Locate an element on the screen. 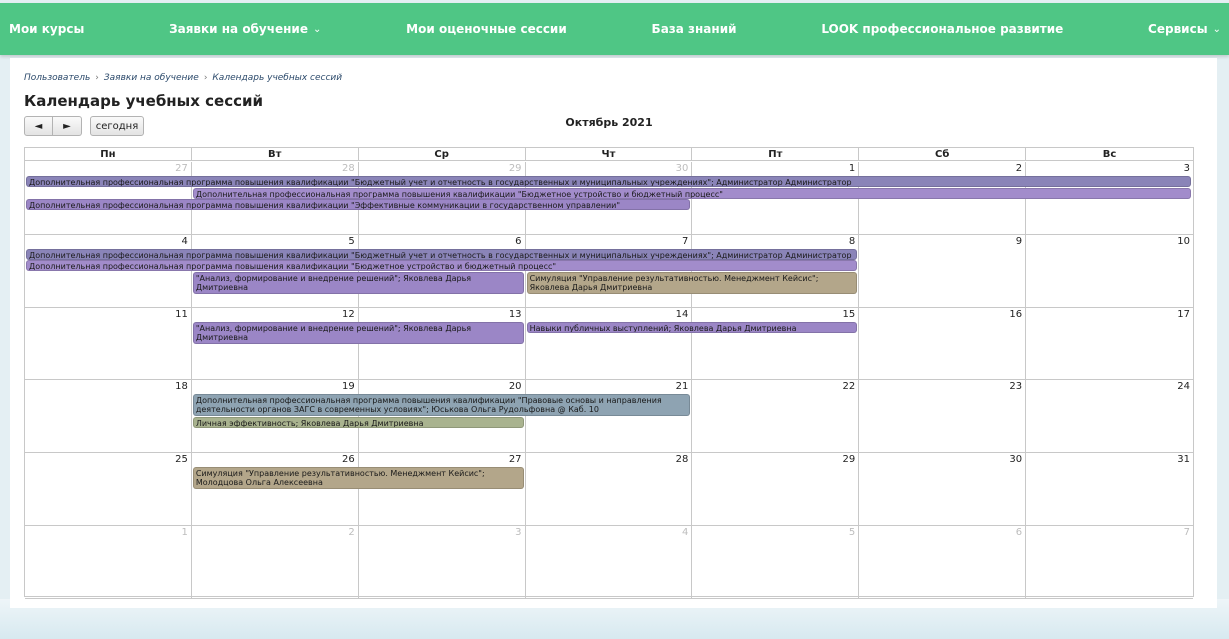 This screenshot has height=639, width=1229. weekday-header: Пн Вт Ср Чт Пт Сб Вс is located at coordinates (609, 154).